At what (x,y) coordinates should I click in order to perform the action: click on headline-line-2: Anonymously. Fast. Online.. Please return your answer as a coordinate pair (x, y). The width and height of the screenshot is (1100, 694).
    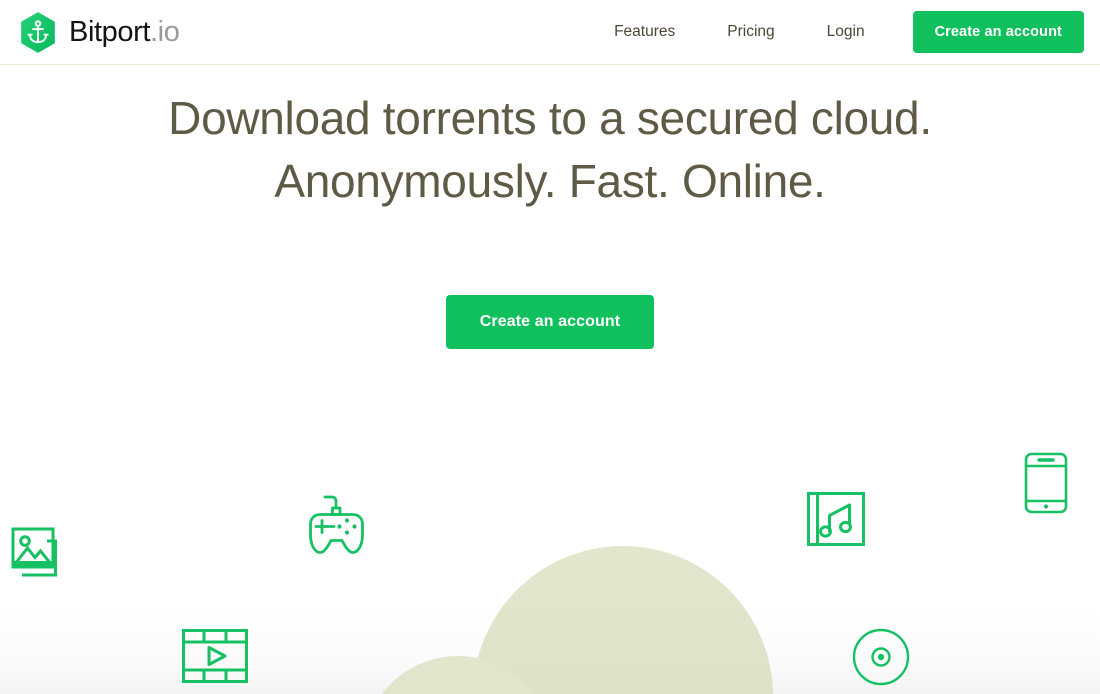
    Looking at the image, I should click on (550, 181).